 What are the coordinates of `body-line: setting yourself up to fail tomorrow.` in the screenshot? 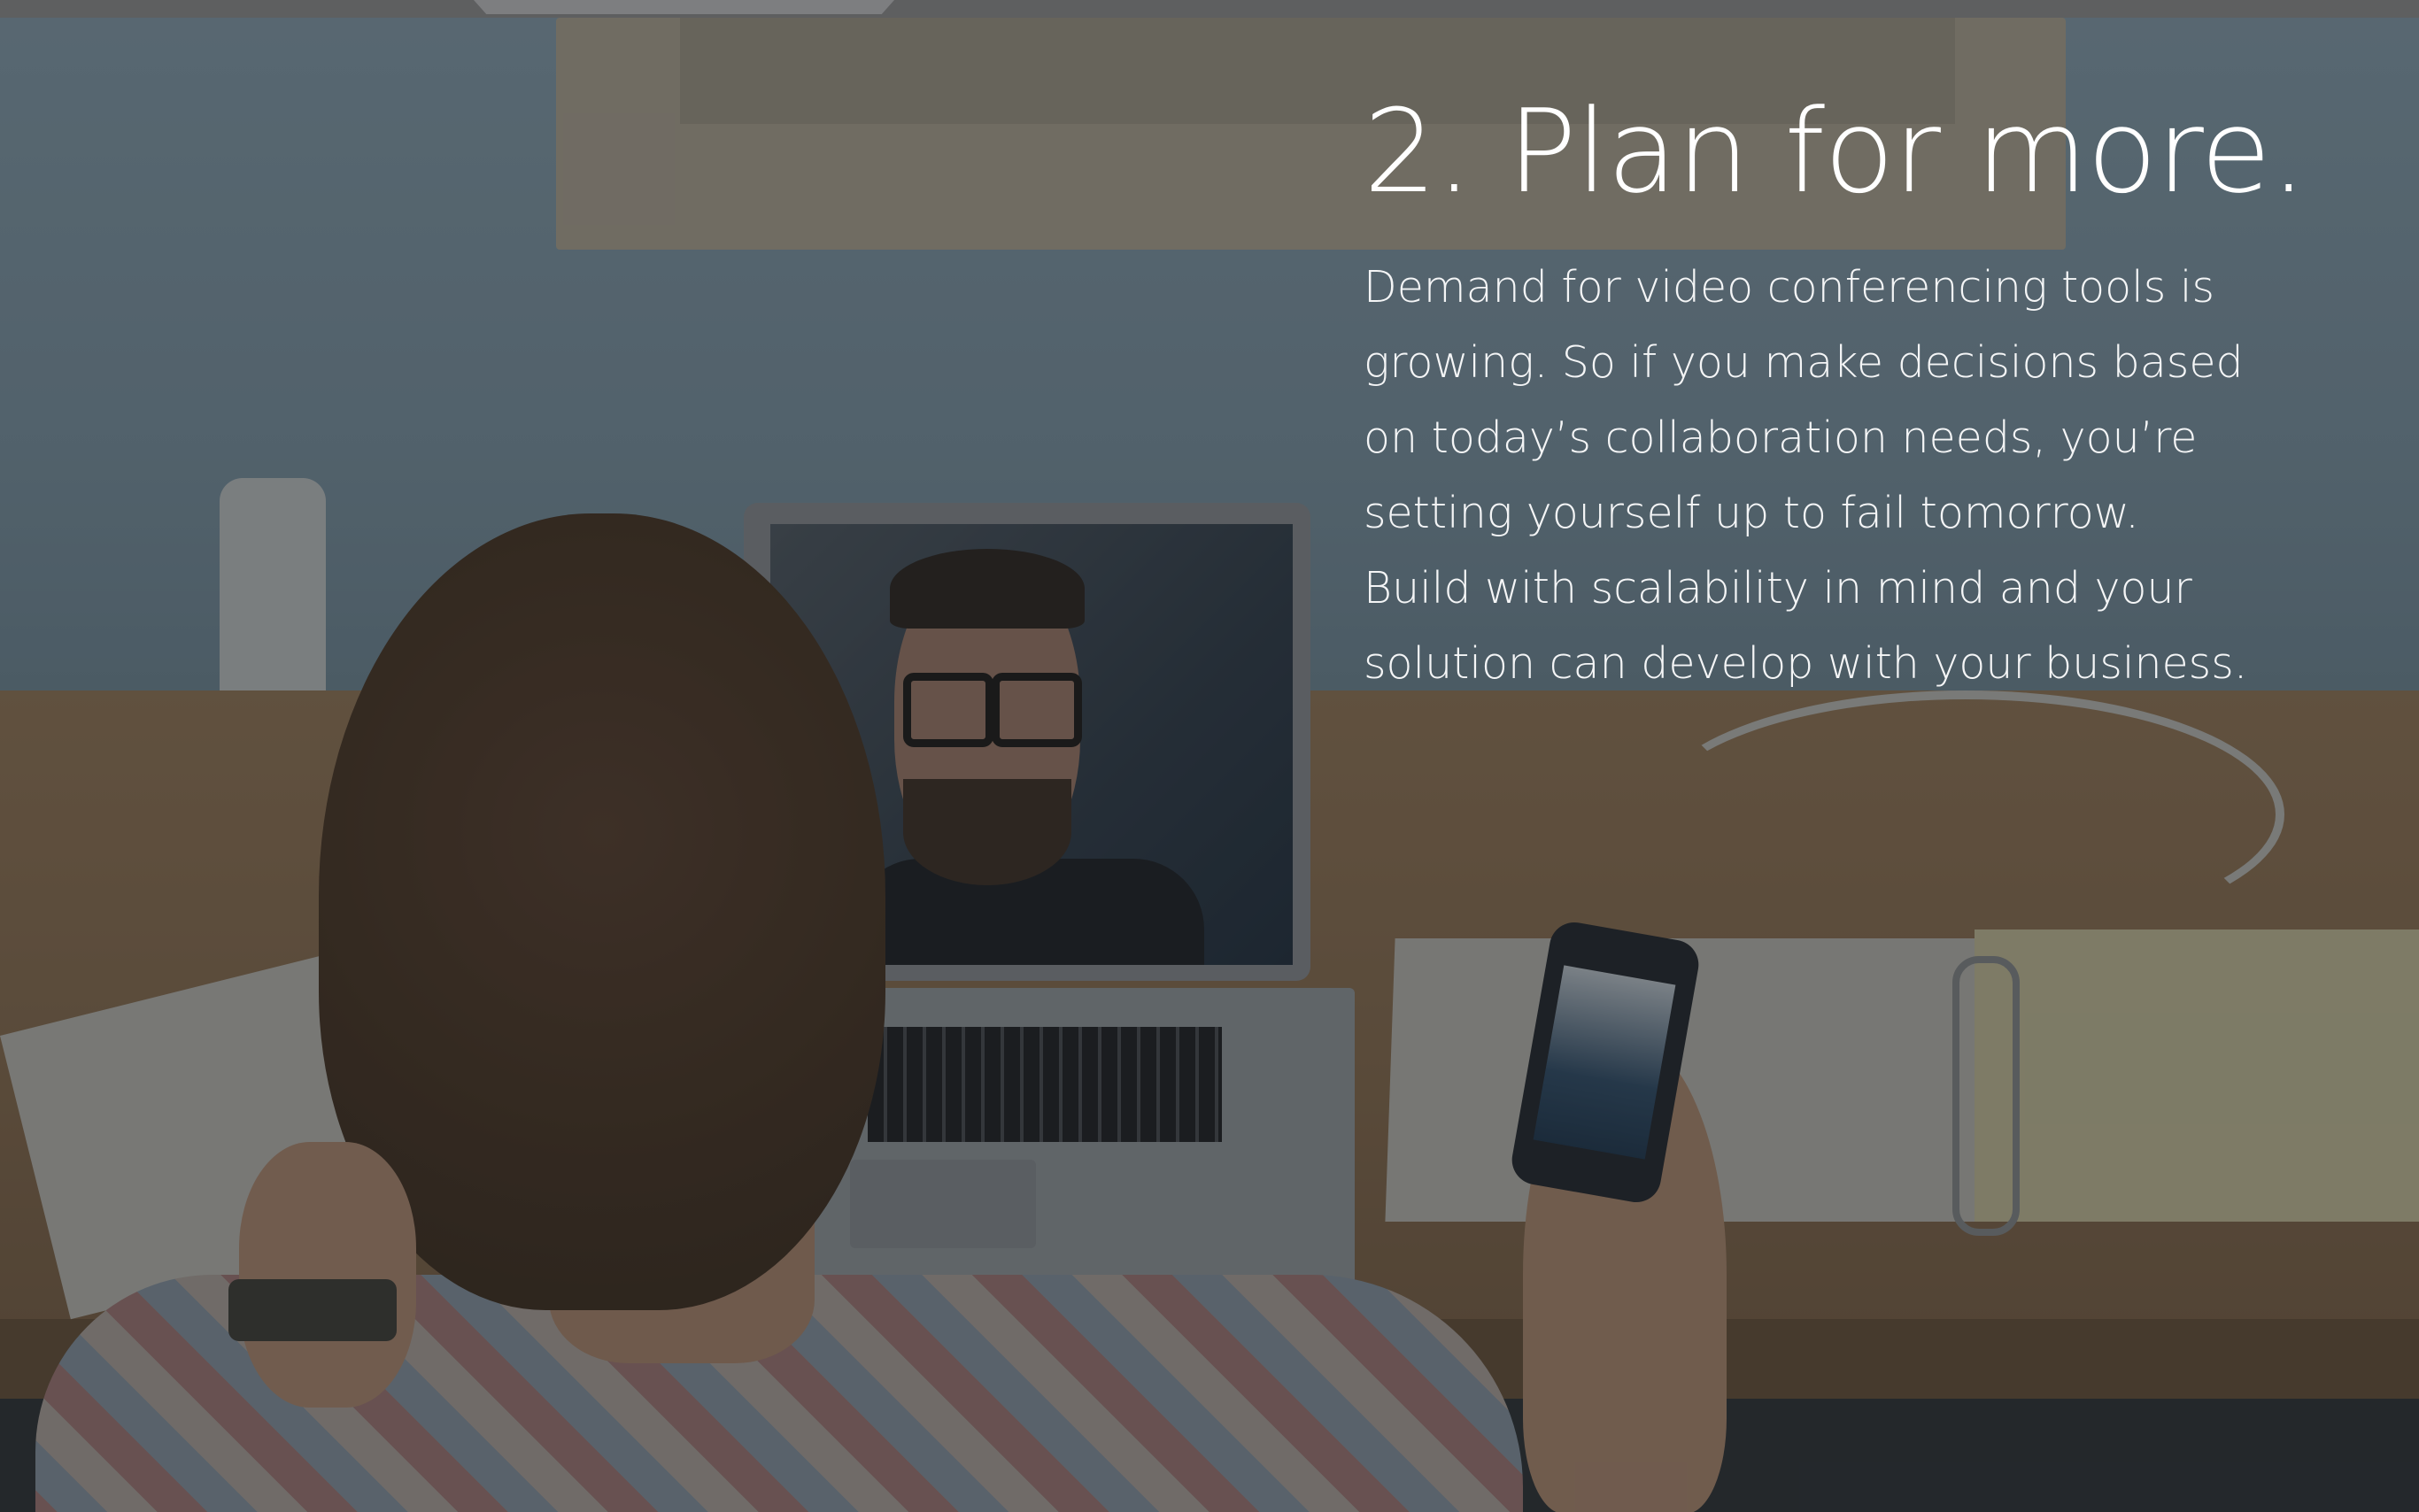 It's located at (1751, 513).